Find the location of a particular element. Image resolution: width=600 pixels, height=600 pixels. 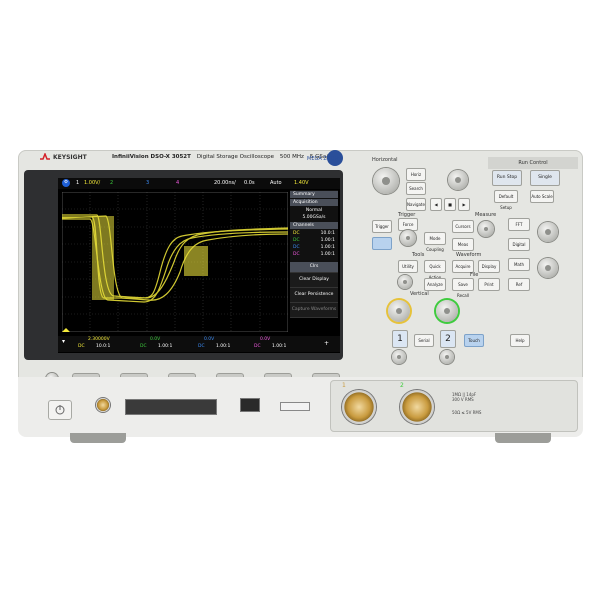

navigate-button: Navigate is located at coordinates (416, 204).